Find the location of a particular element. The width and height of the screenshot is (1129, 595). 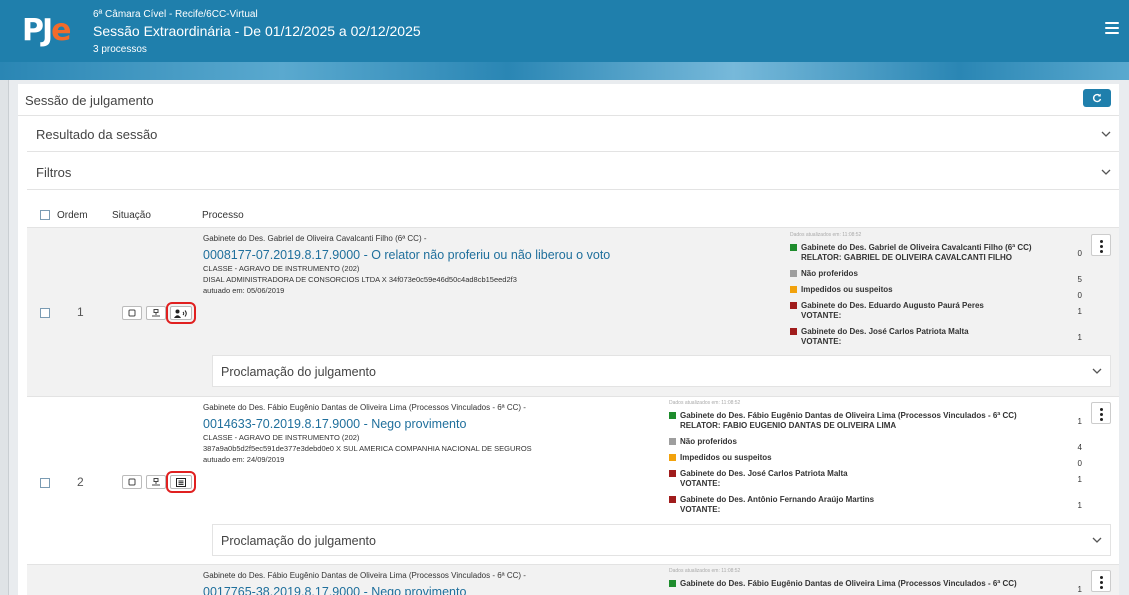

user-audio-icon is located at coordinates (180, 313).